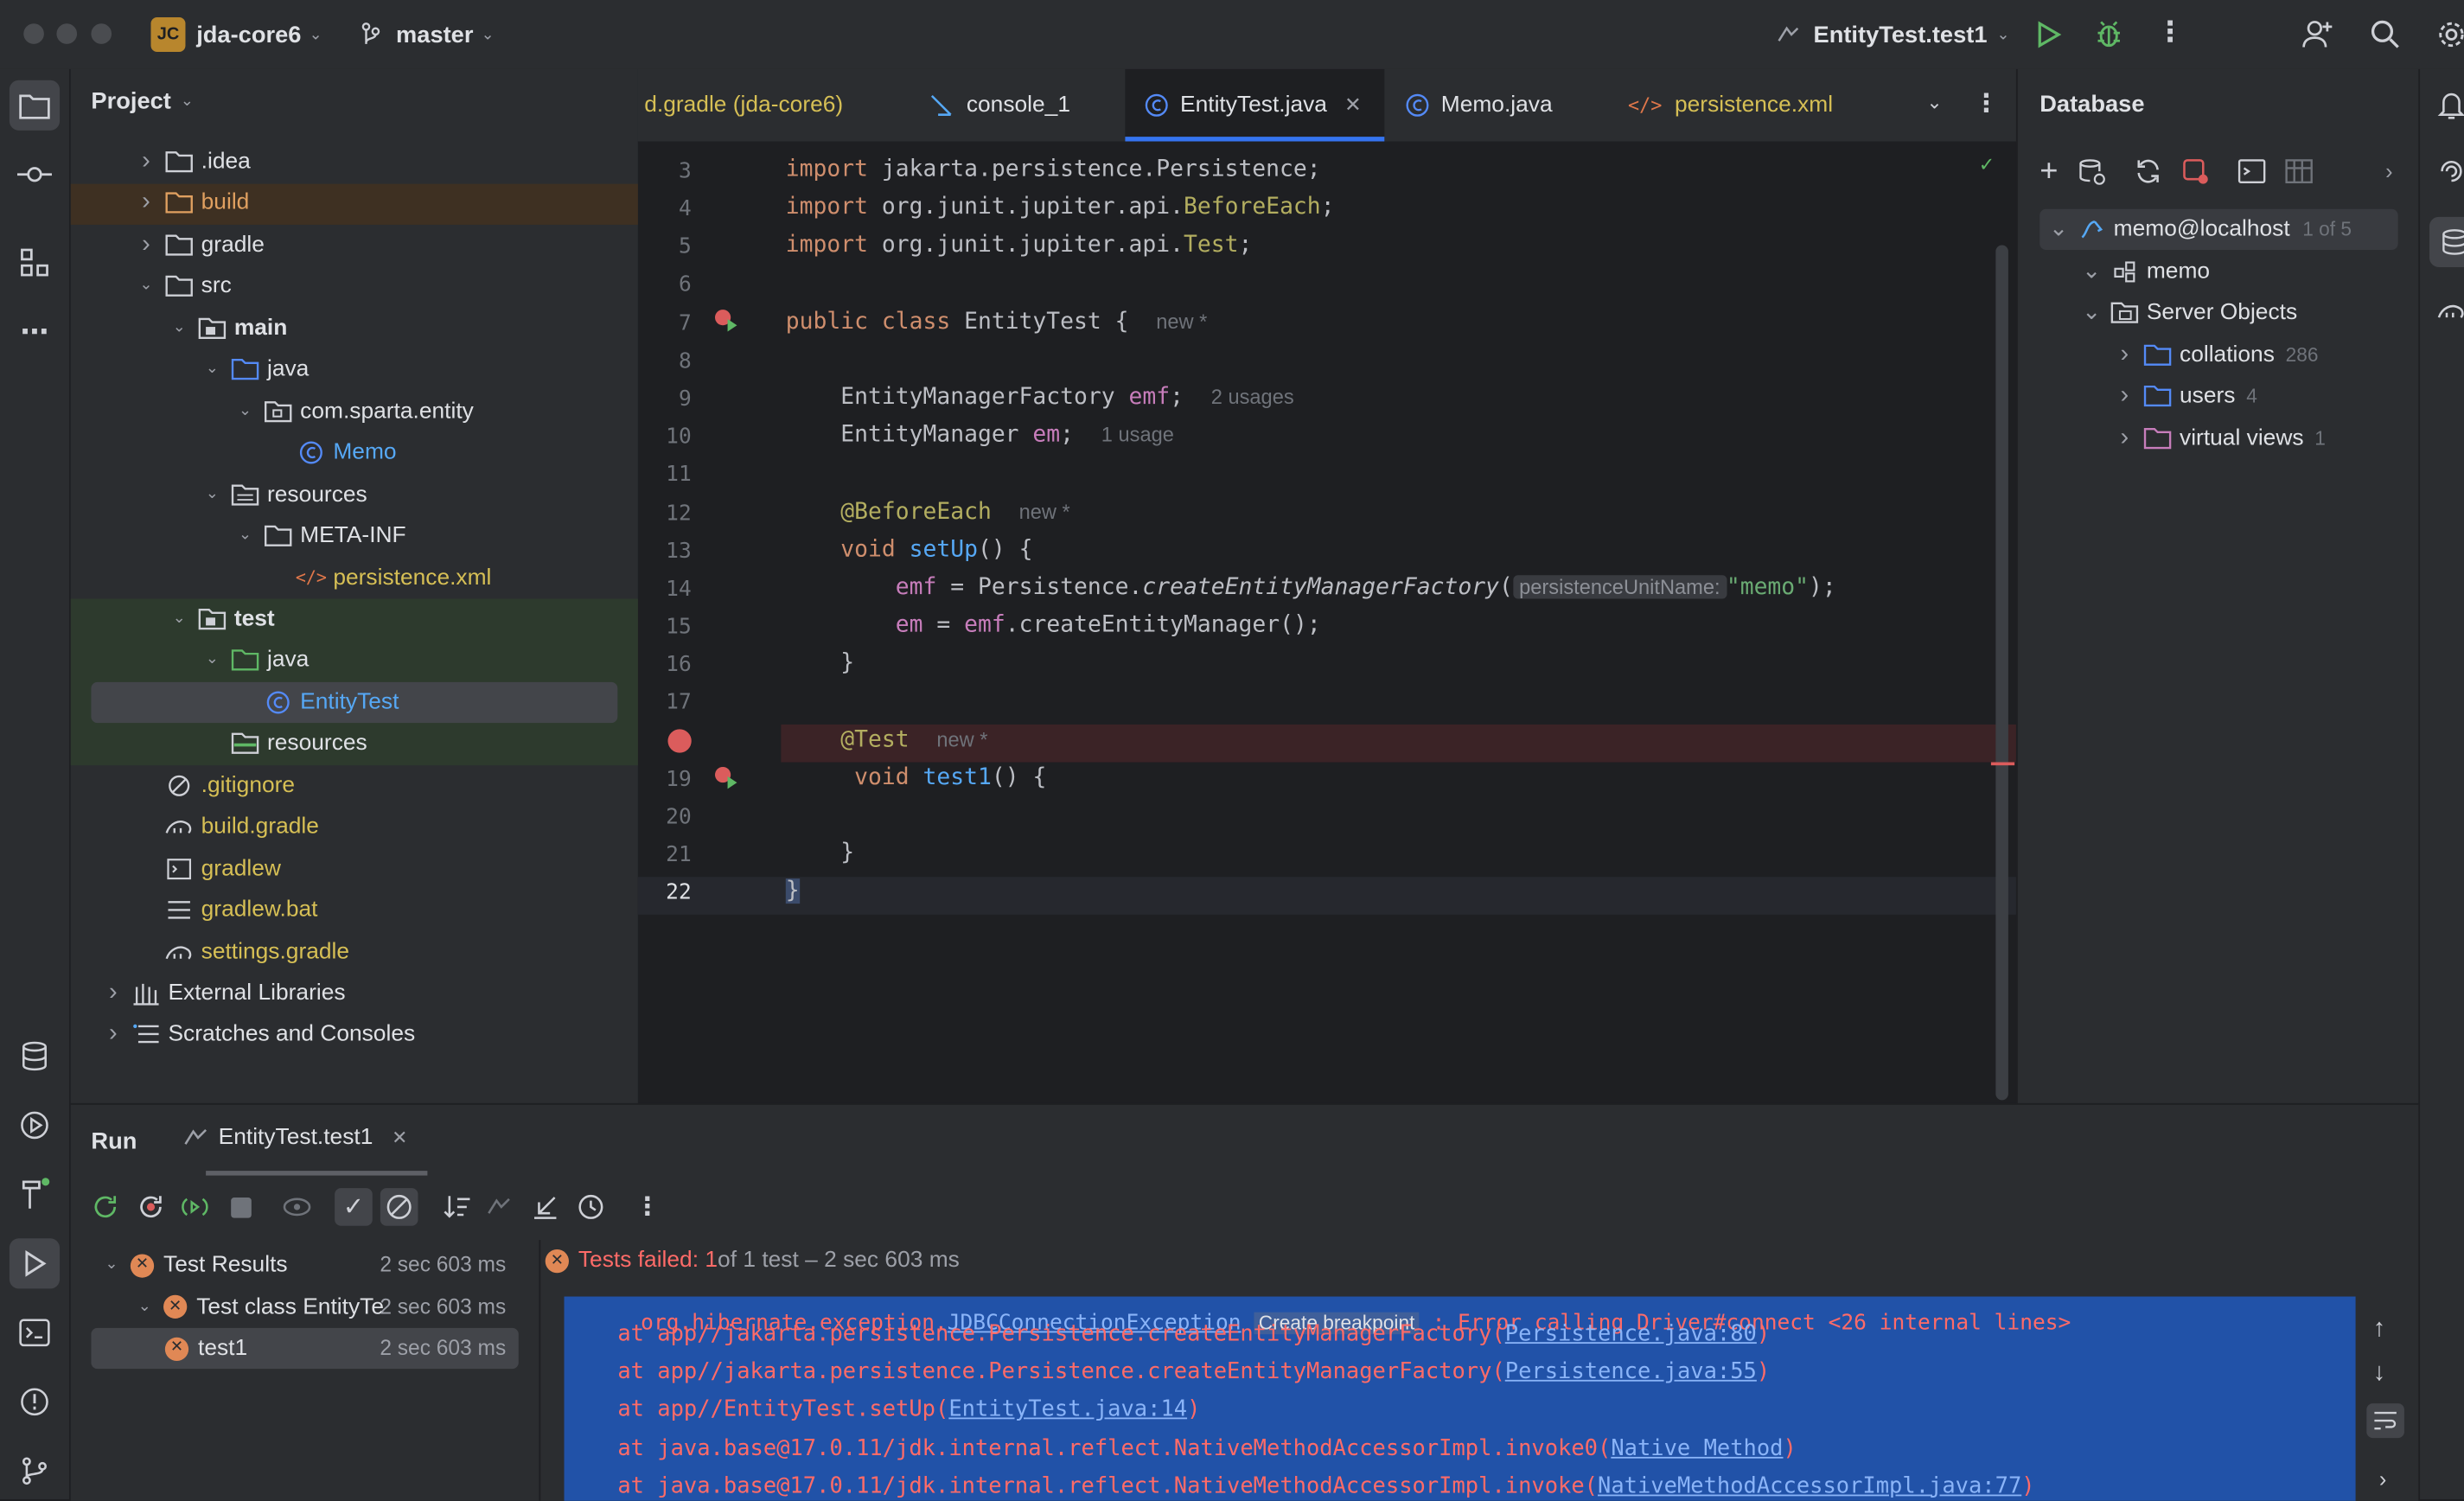  What do you see at coordinates (35, 1125) in the screenshot?
I see `services-tool-button` at bounding box center [35, 1125].